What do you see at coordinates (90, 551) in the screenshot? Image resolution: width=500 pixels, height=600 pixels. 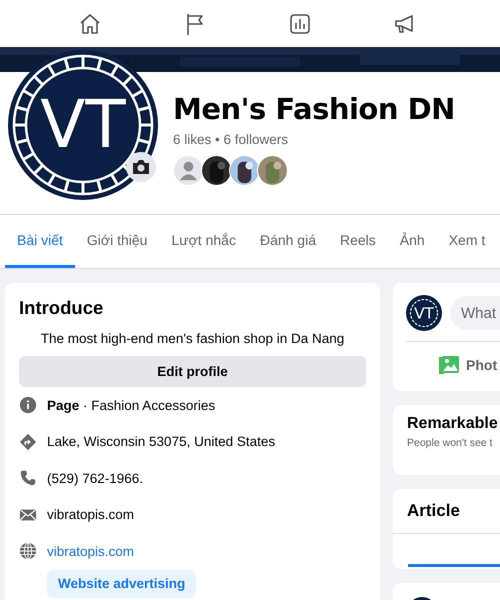 I see `website-link: vibratopis.com` at bounding box center [90, 551].